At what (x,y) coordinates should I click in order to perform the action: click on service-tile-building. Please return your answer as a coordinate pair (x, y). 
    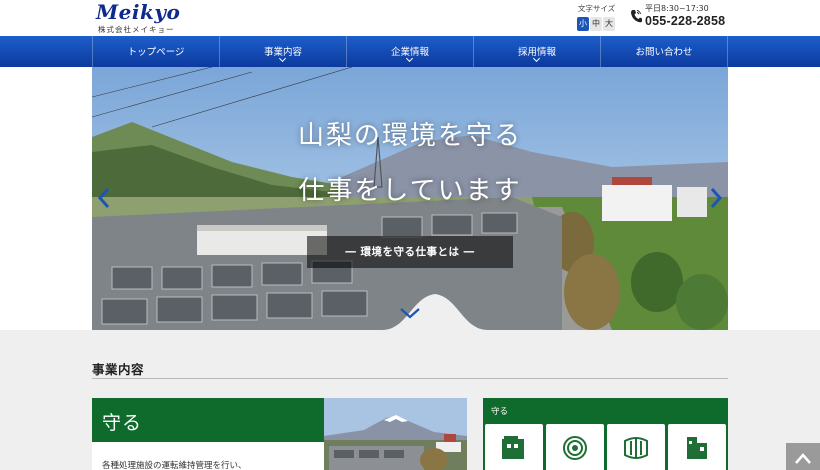
    Looking at the image, I should click on (514, 447).